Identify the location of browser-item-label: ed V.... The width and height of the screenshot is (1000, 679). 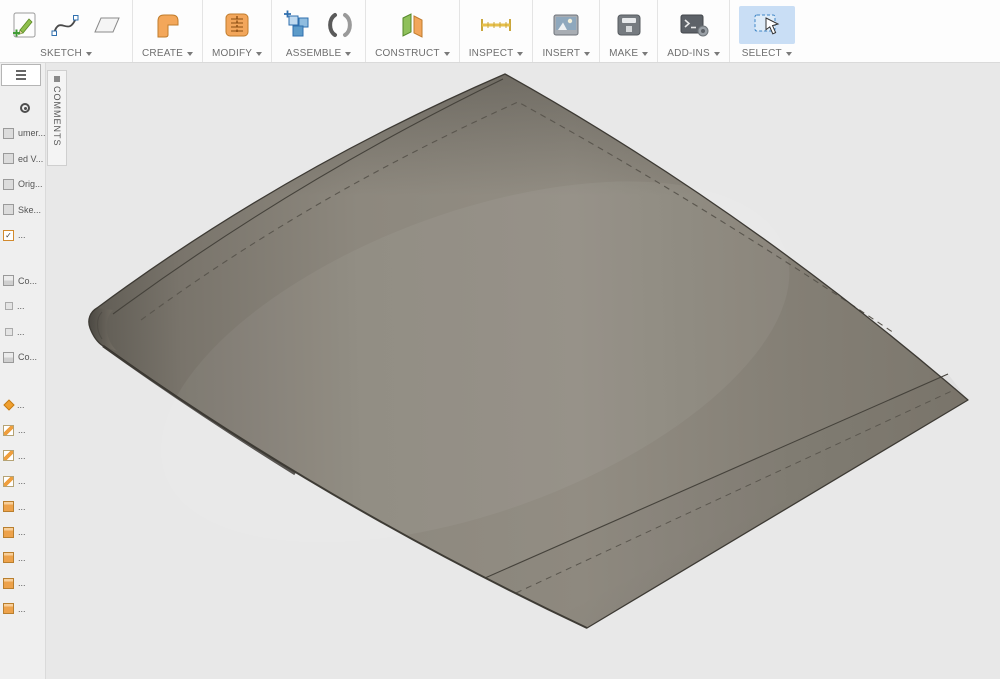
(31, 158).